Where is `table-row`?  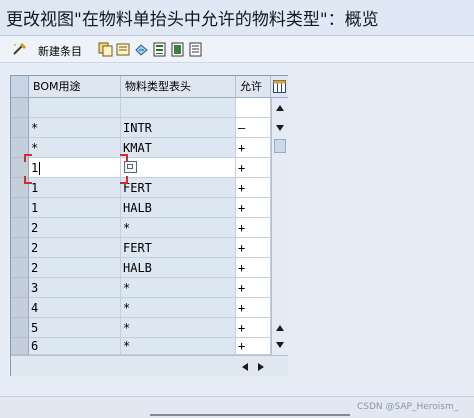
table-row is located at coordinates (141, 108).